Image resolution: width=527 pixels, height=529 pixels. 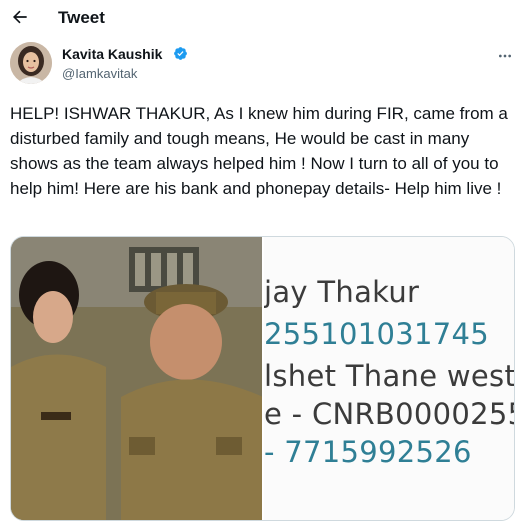 What do you see at coordinates (389, 414) in the screenshot?
I see `bank-detail-line: e - CNRB0000255` at bounding box center [389, 414].